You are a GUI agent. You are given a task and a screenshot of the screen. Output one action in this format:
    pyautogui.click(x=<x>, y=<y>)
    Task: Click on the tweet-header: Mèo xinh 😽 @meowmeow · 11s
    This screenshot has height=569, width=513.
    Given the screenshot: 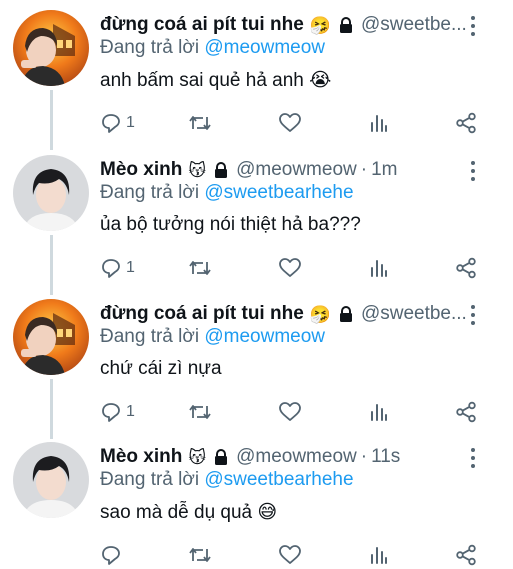 What is the action you would take?
    pyautogui.click(x=301, y=457)
    